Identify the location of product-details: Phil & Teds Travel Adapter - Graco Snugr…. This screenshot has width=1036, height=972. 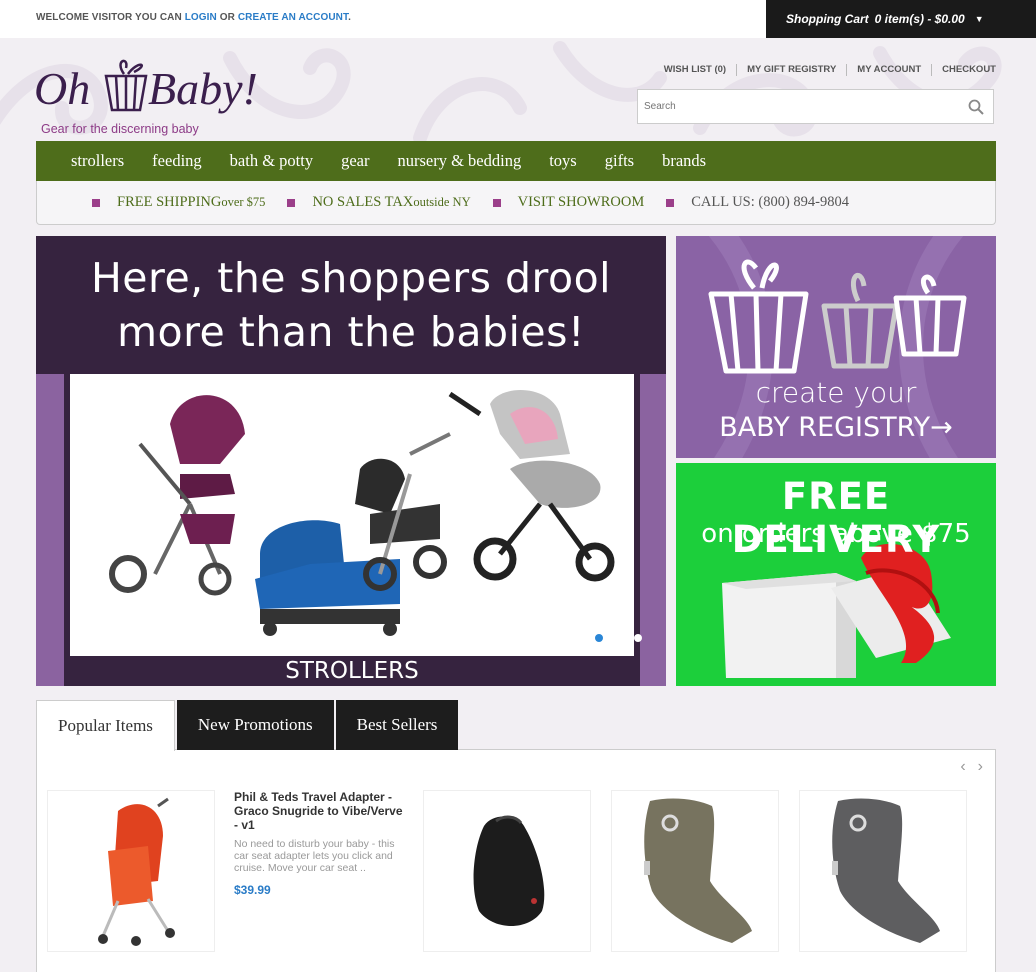
(319, 843).